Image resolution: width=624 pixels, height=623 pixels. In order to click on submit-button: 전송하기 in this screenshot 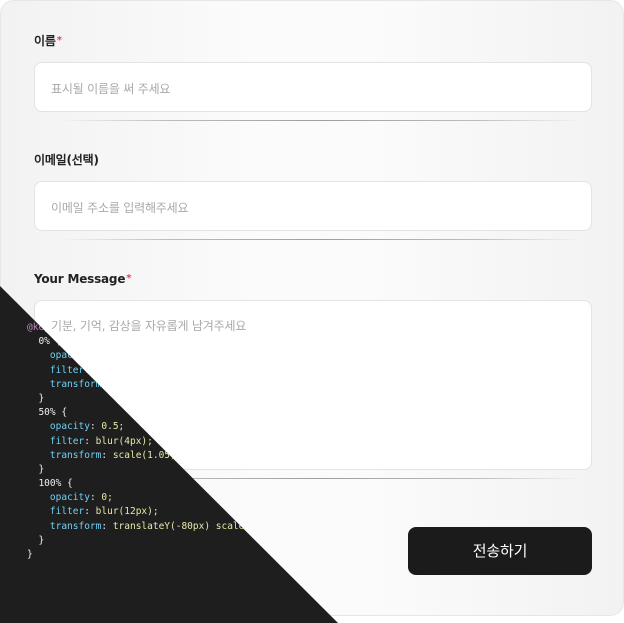, I will do `click(500, 551)`.